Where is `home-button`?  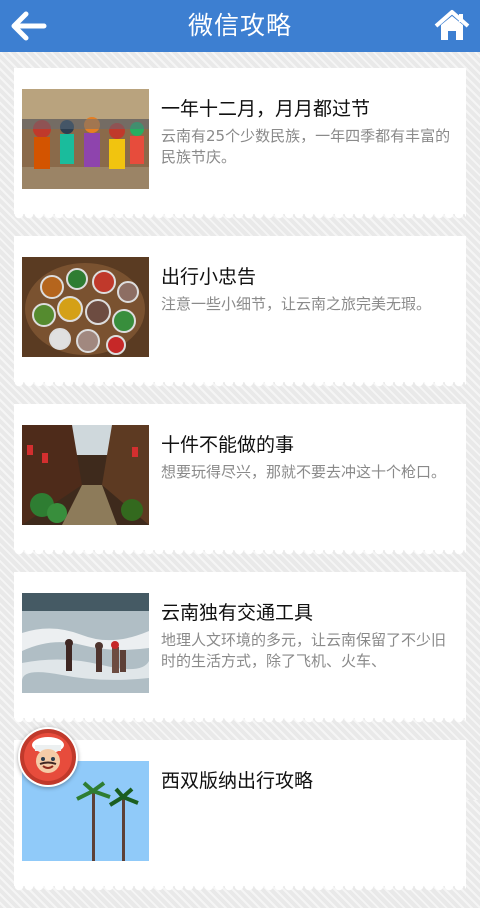 home-button is located at coordinates (452, 26).